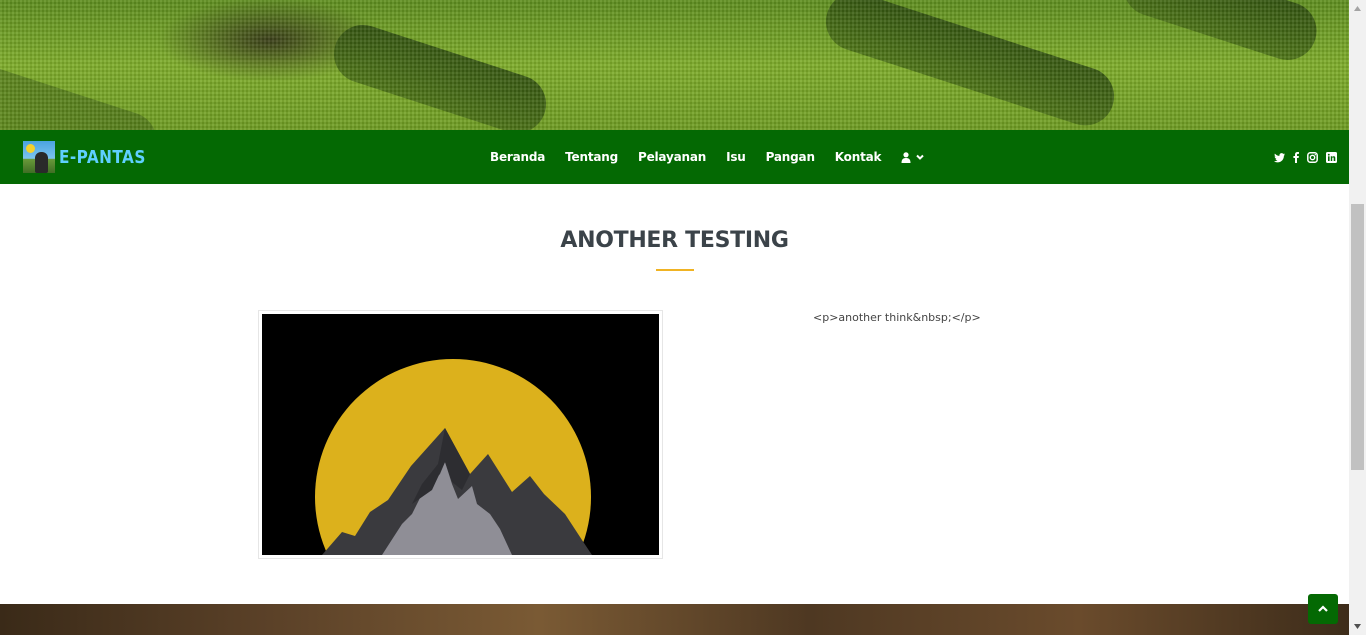 The height and width of the screenshot is (635, 1366). What do you see at coordinates (1312, 159) in the screenshot?
I see `instagram-icon` at bounding box center [1312, 159].